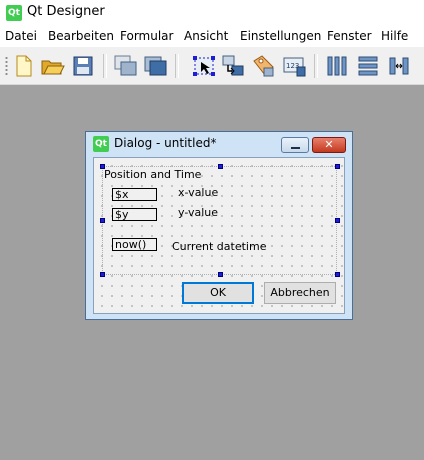  What do you see at coordinates (198, 212) in the screenshot?
I see `y-value-label: y-value` at bounding box center [198, 212].